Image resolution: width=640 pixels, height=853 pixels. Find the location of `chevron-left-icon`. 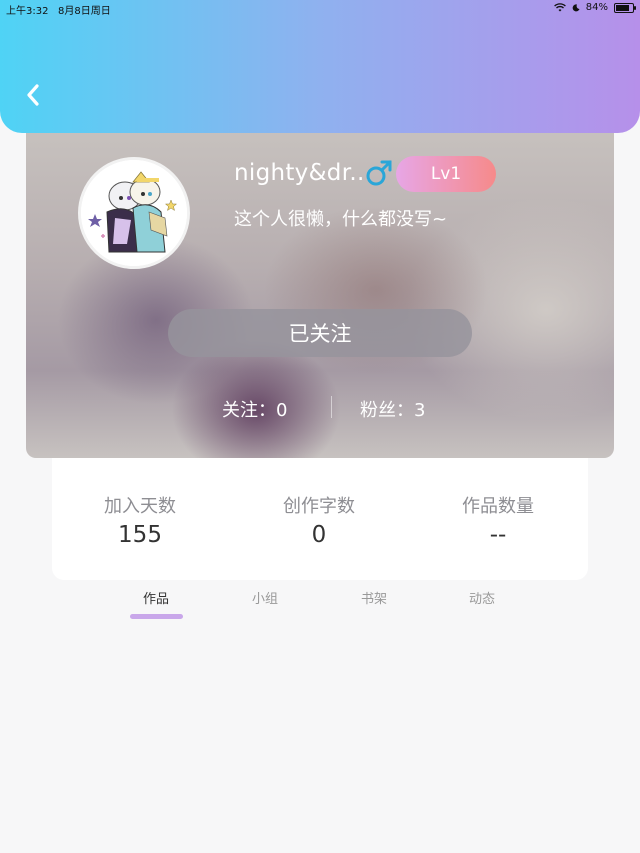

chevron-left-icon is located at coordinates (33, 95).